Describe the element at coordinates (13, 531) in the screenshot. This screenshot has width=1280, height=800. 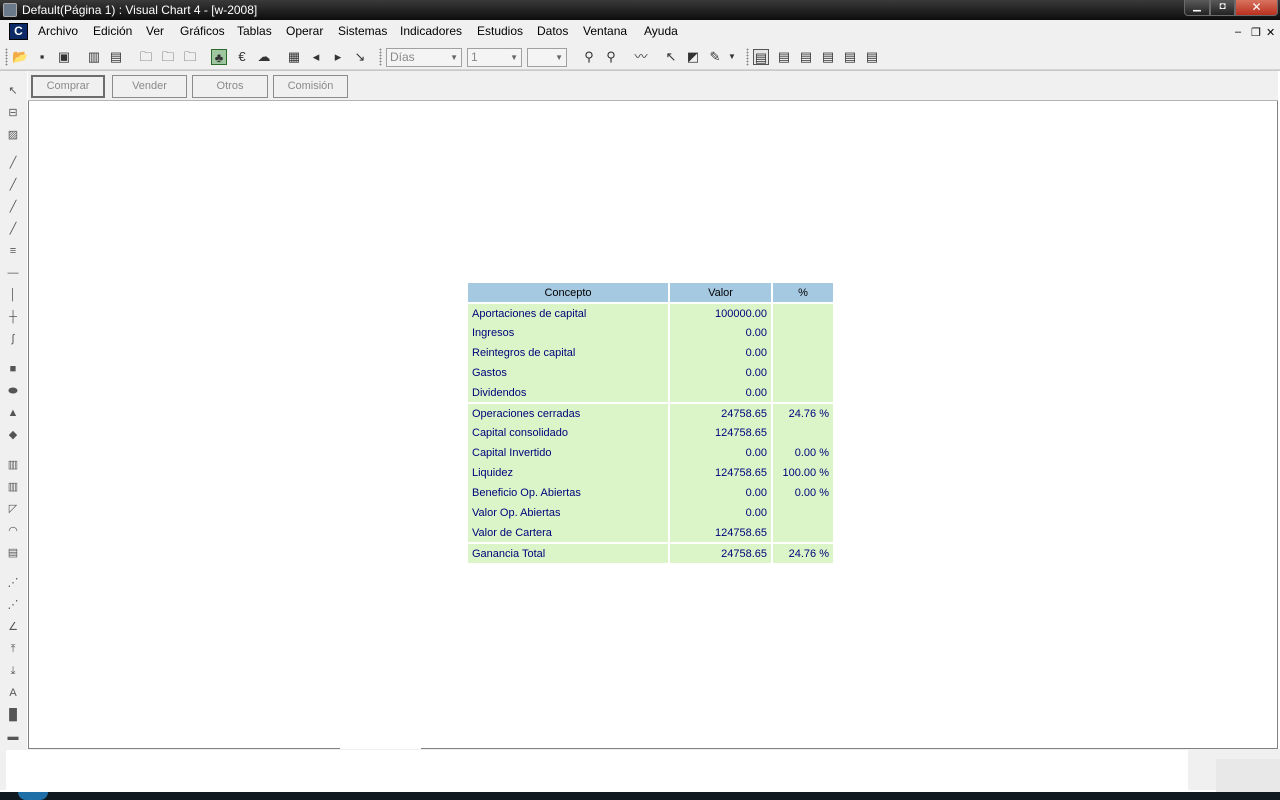
I see `fibonacci-arcs-icon: ◠` at that location.